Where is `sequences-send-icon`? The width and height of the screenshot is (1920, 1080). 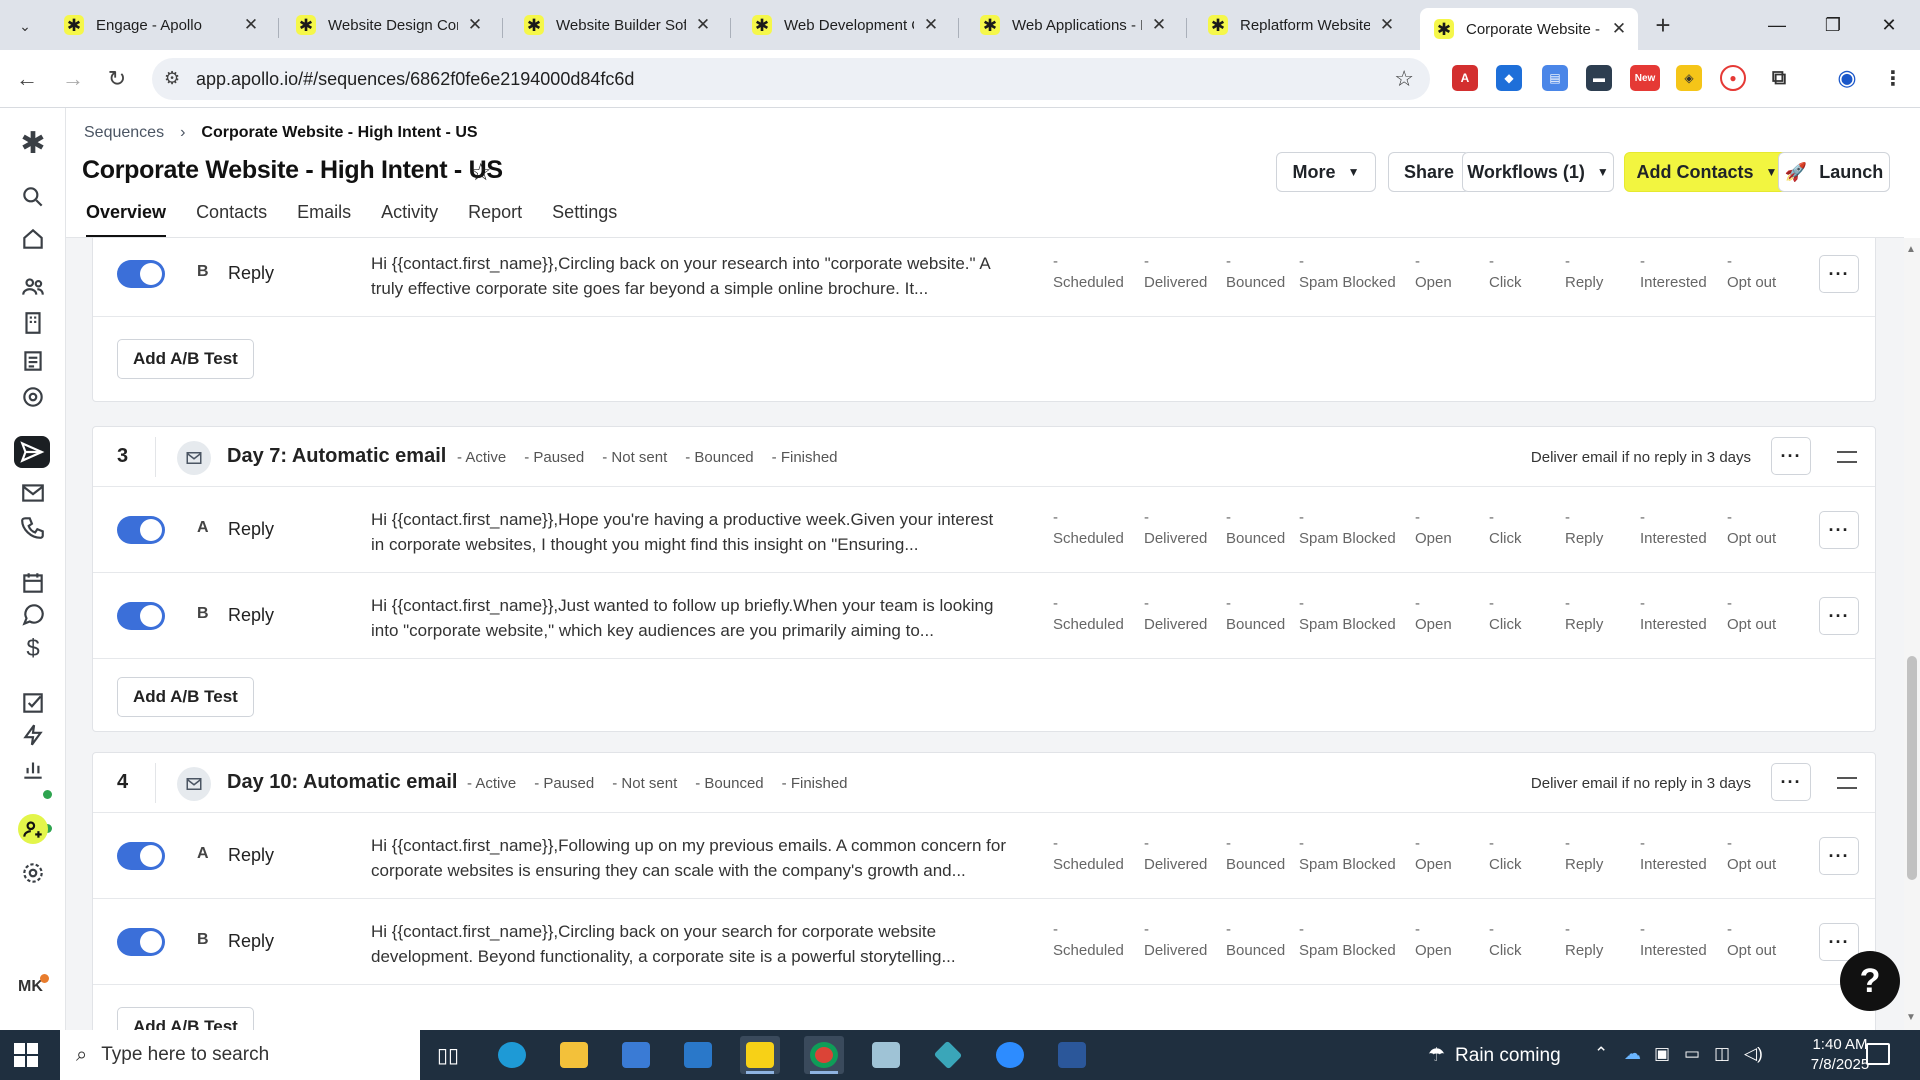 sequences-send-icon is located at coordinates (32, 452).